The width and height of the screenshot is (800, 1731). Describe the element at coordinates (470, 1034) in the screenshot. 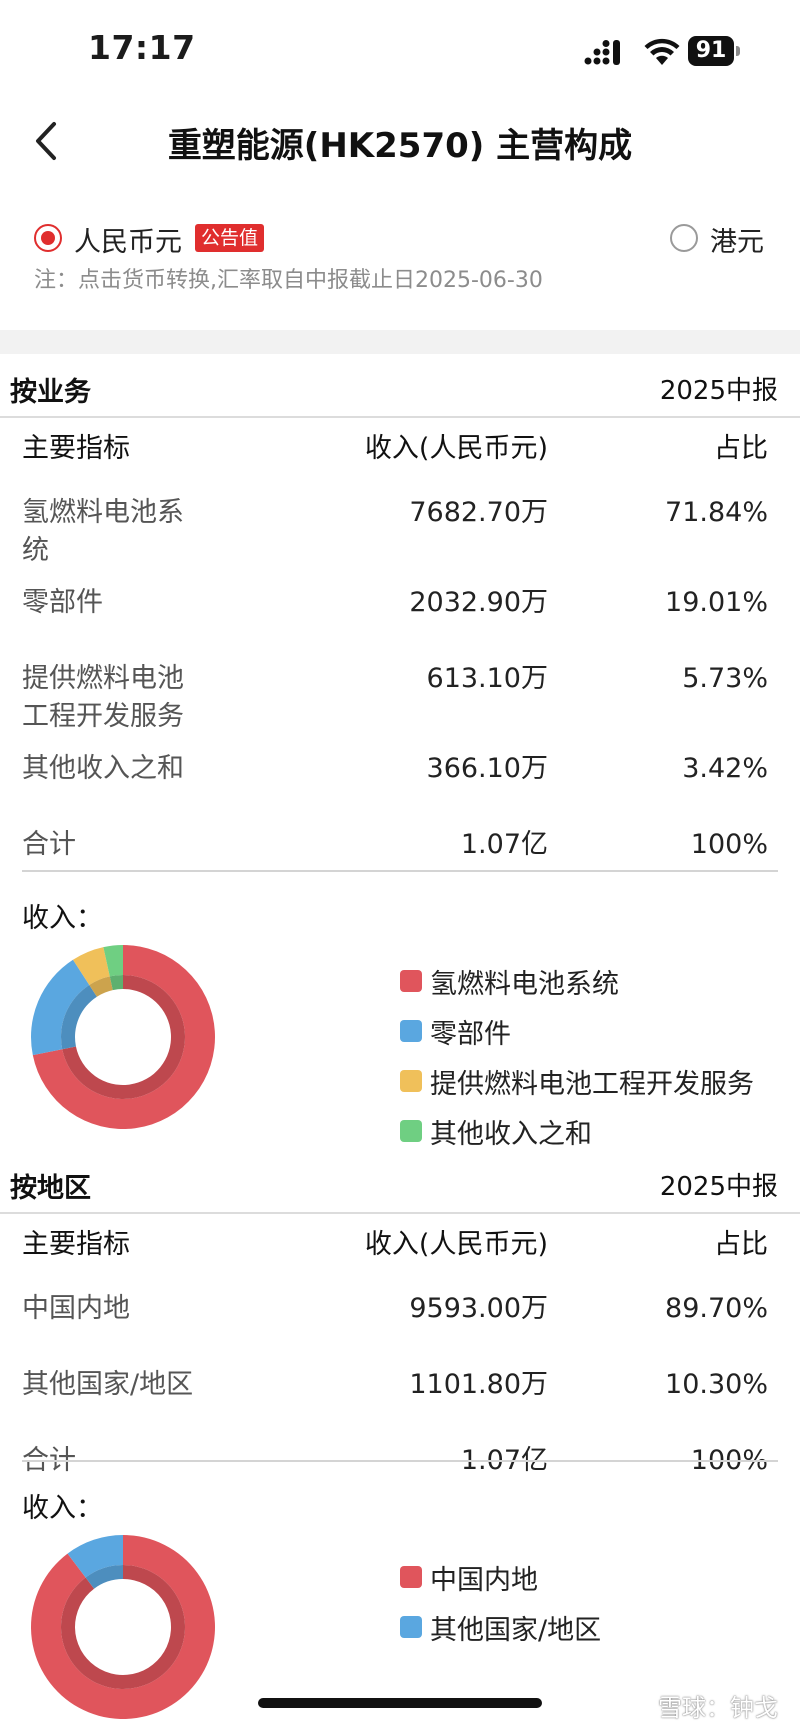

I see `legend-label: 零部件` at that location.